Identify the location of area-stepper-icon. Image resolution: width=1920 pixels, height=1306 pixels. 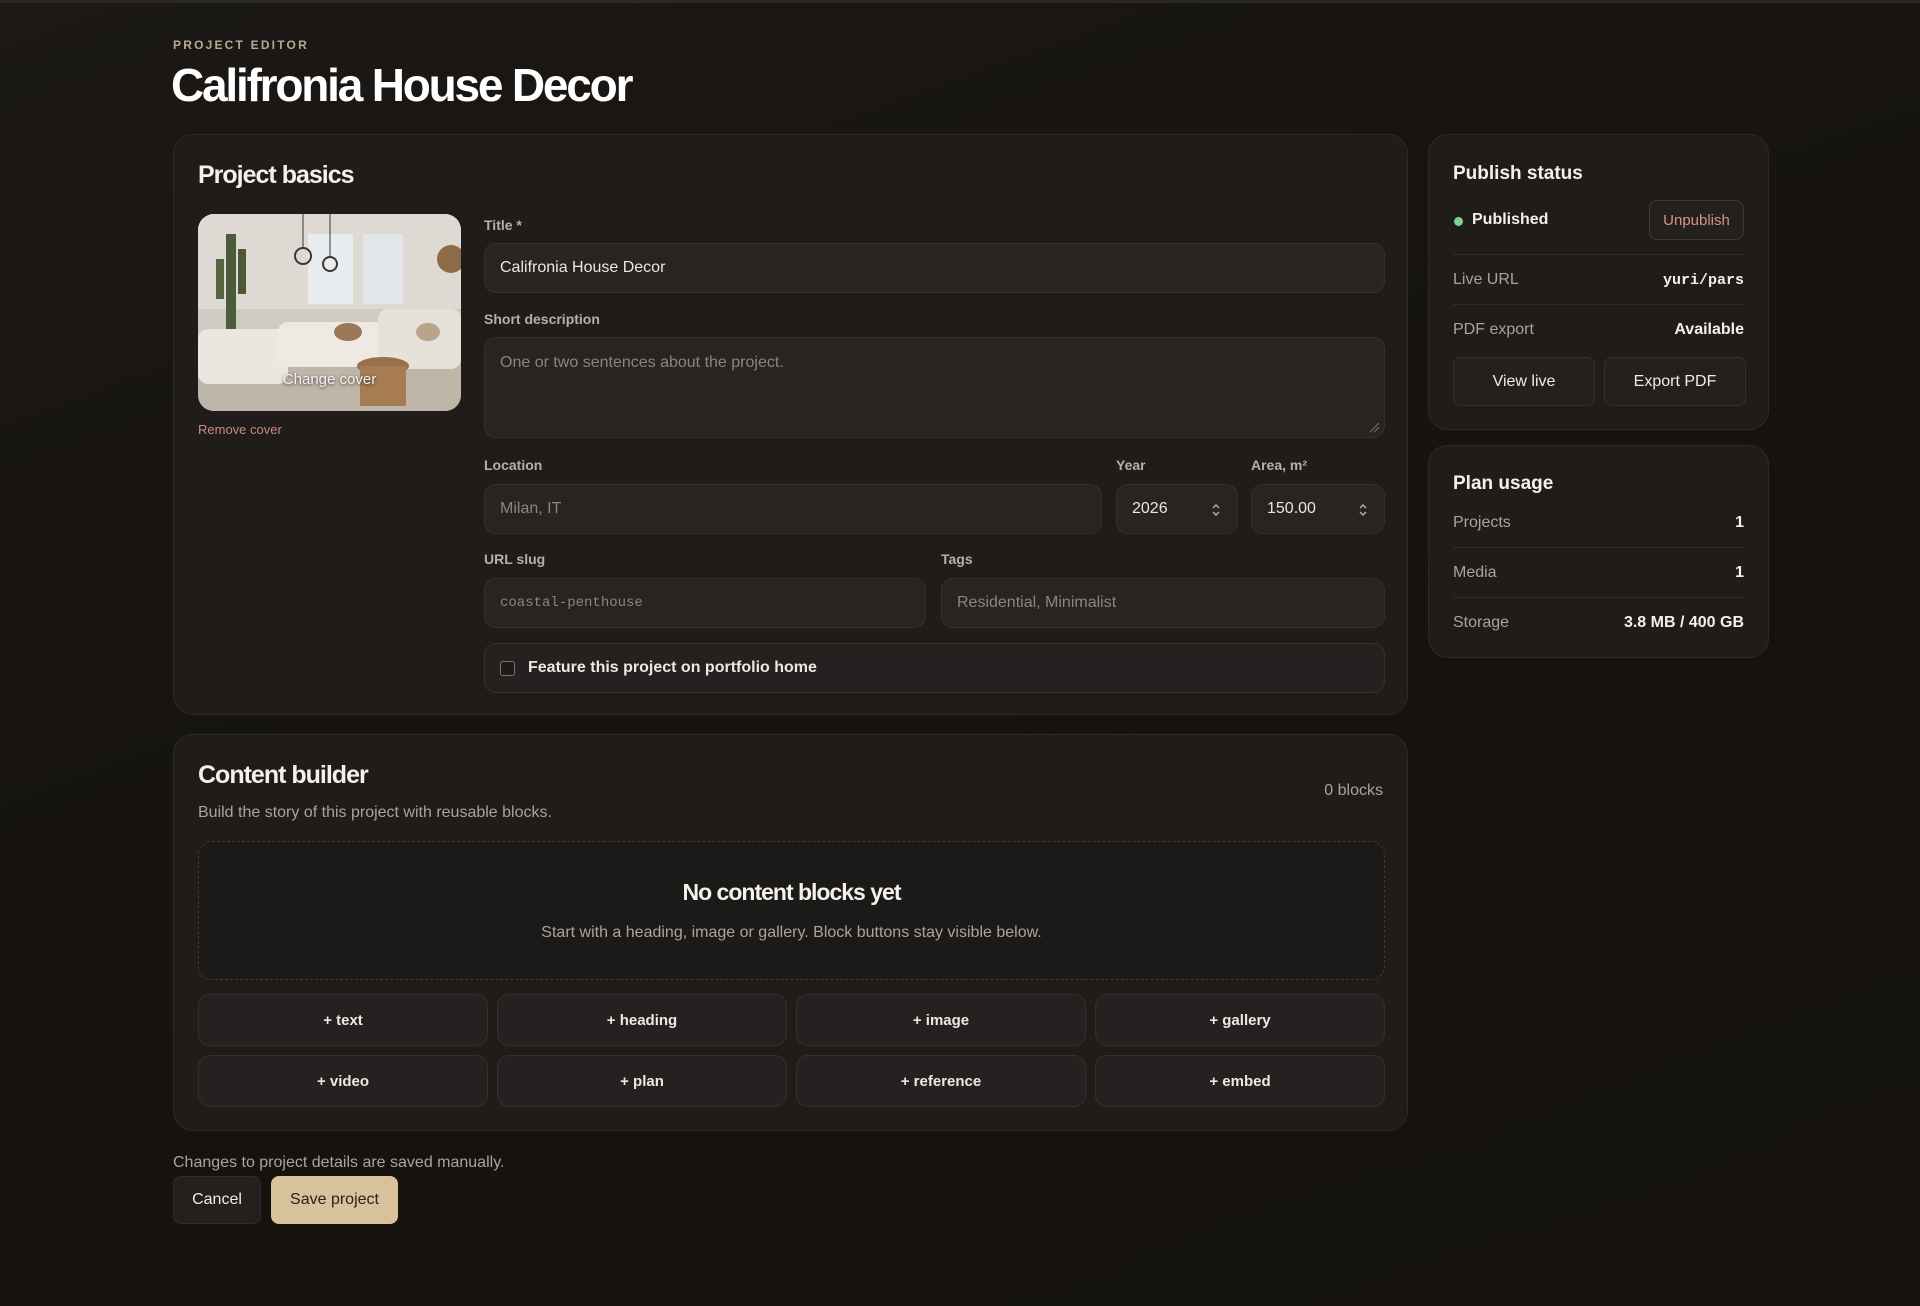
(1363, 510).